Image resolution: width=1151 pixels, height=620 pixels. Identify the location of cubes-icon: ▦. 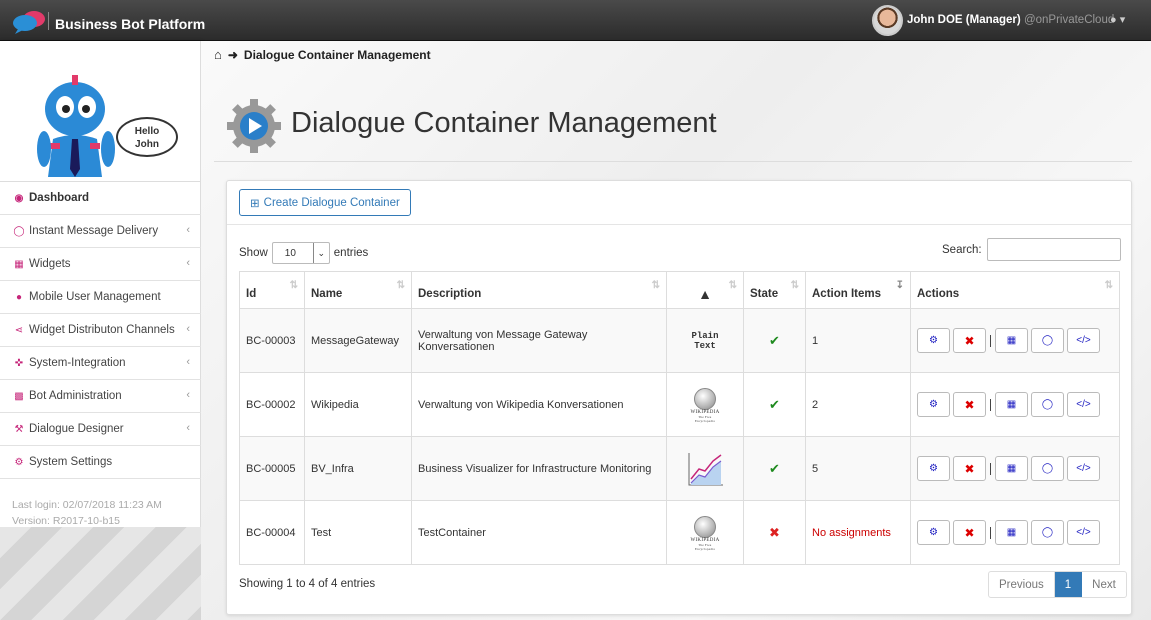
(1011, 340).